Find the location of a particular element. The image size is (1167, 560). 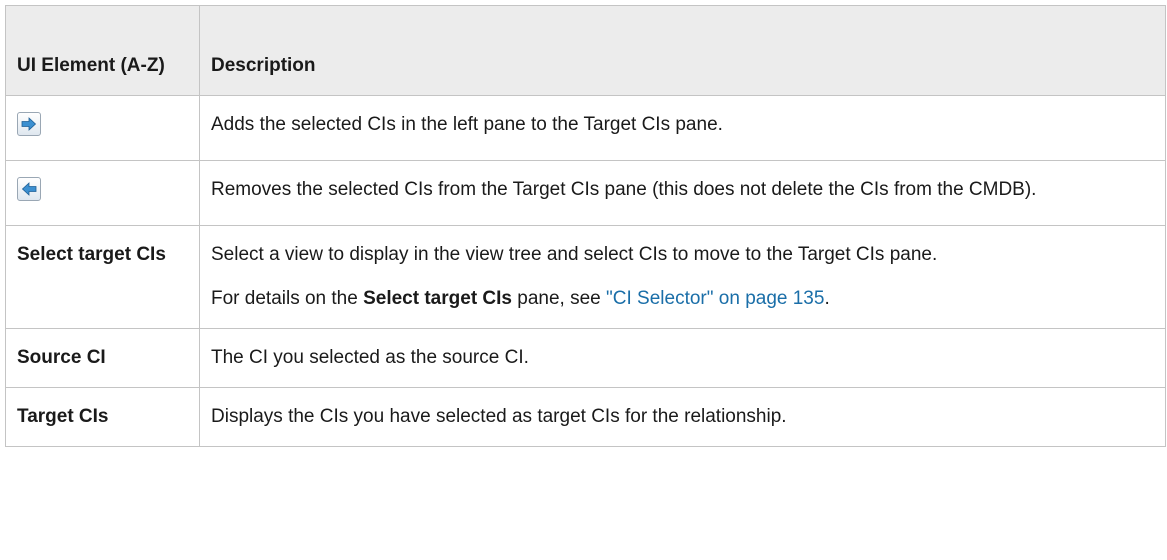

details-middle: pane, see is located at coordinates (559, 298).